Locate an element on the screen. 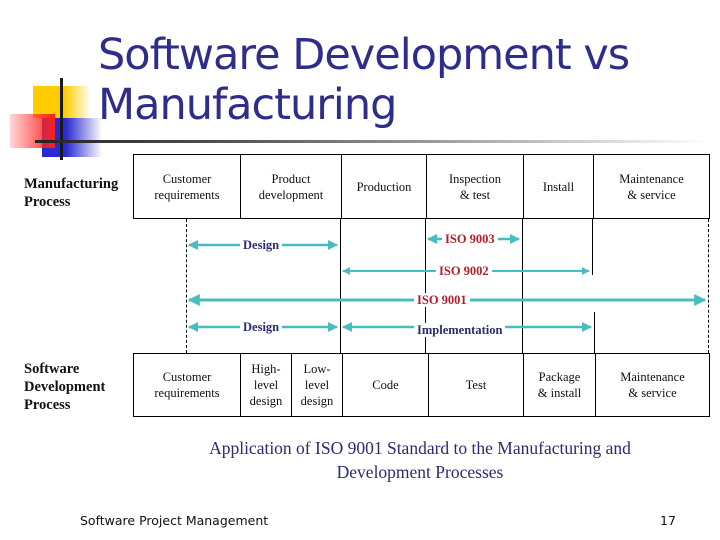  step-text: Code is located at coordinates (385, 385).